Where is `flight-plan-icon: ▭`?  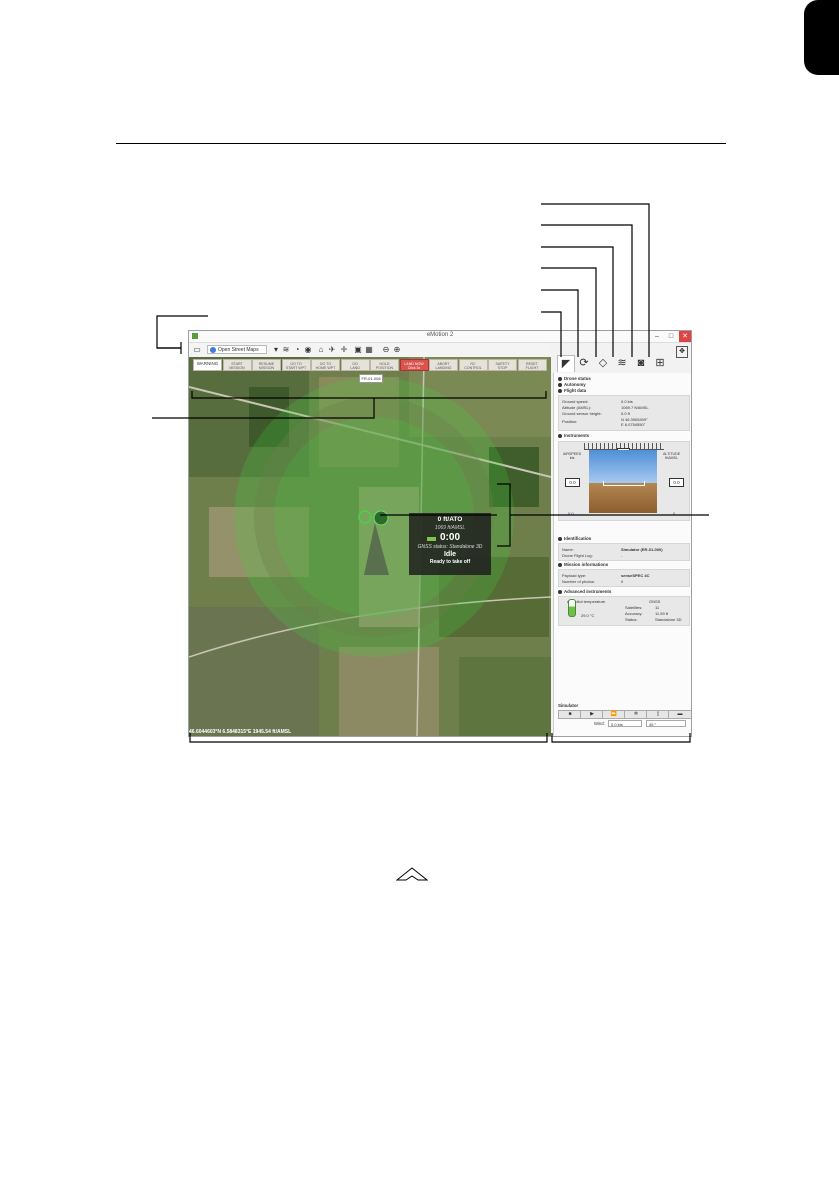
flight-plan-icon: ▭ is located at coordinates (197, 350).